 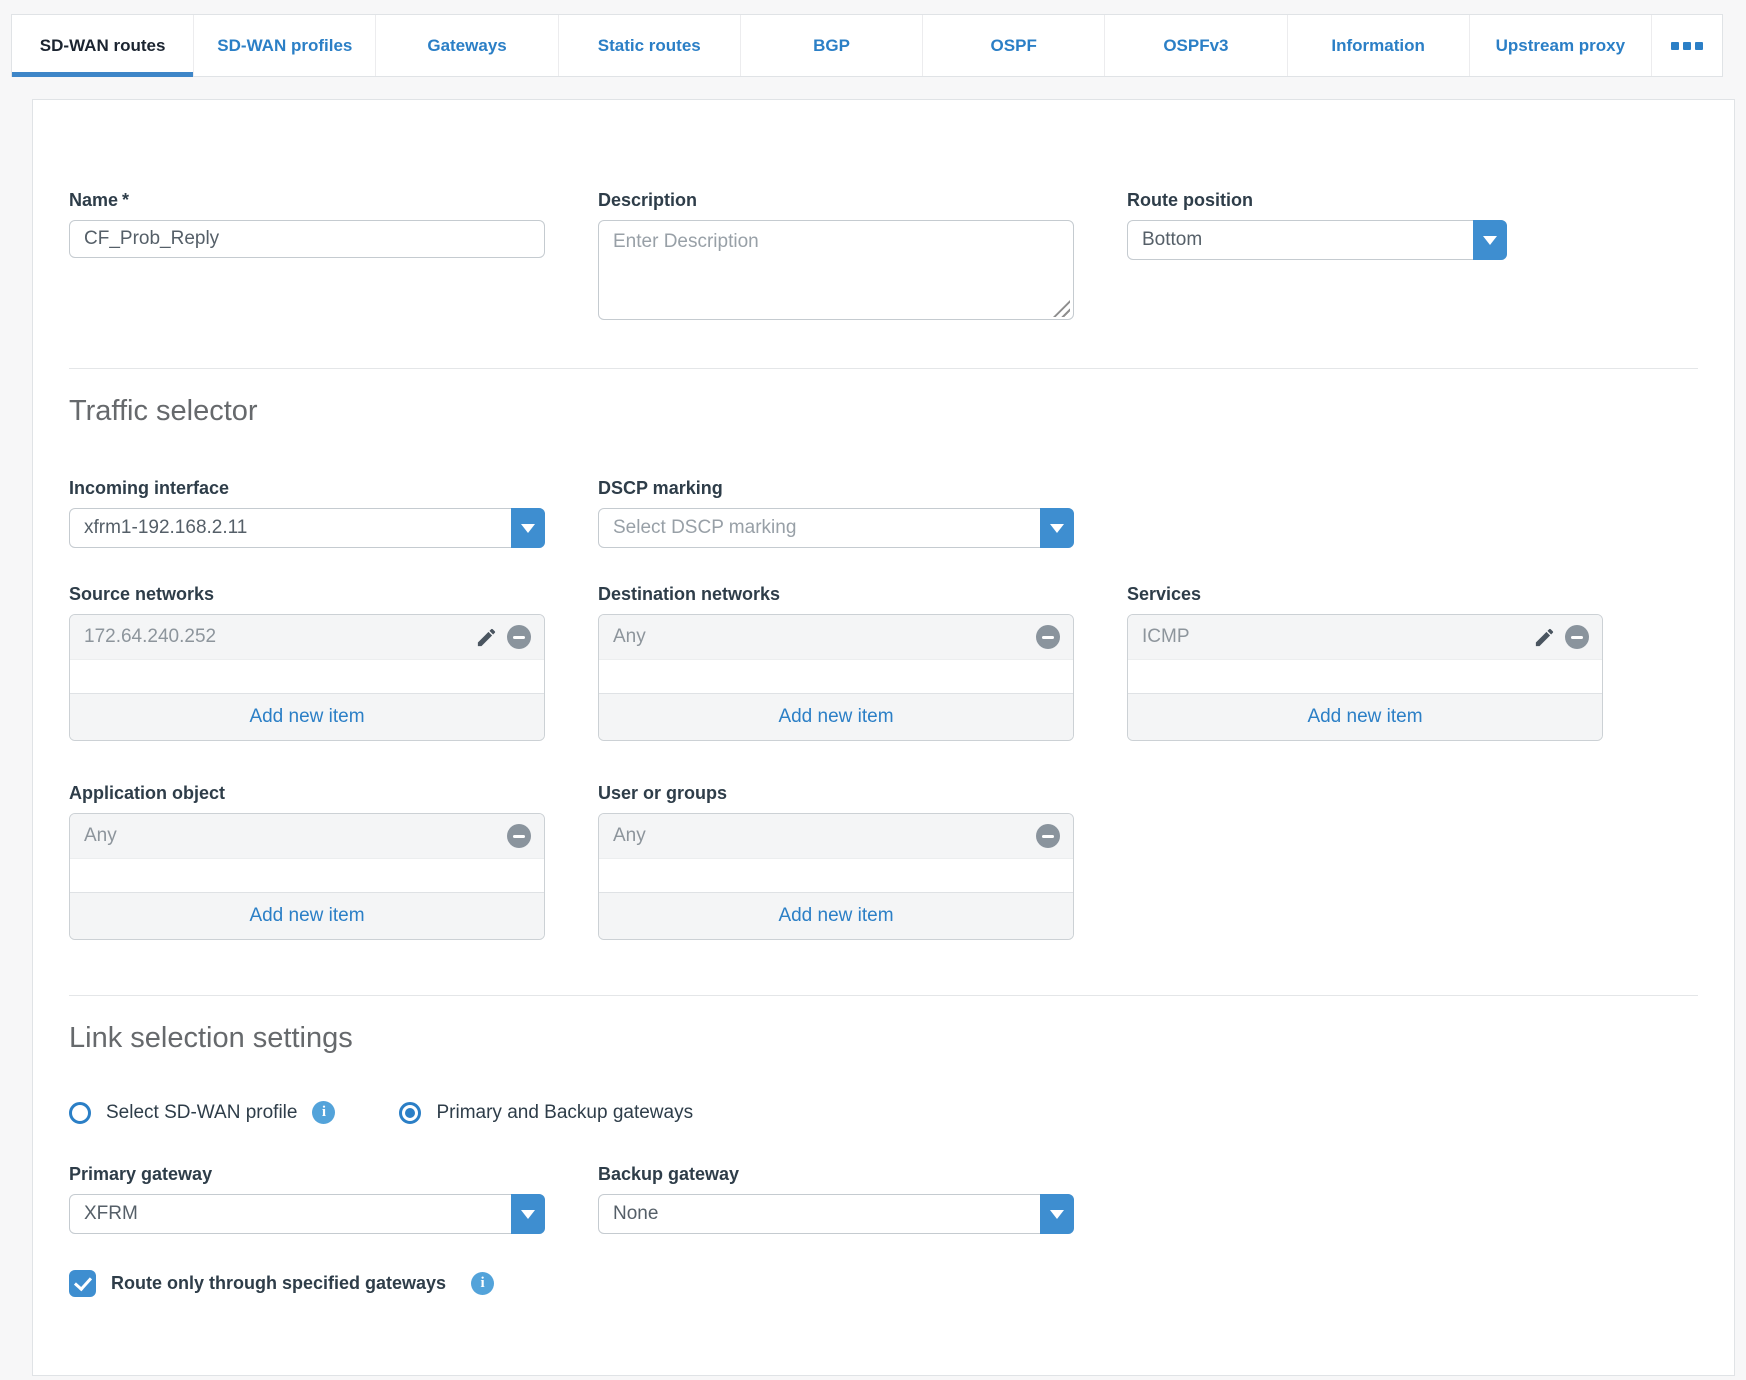 What do you see at coordinates (689, 594) in the screenshot?
I see `destination-networks-label: Destination networks` at bounding box center [689, 594].